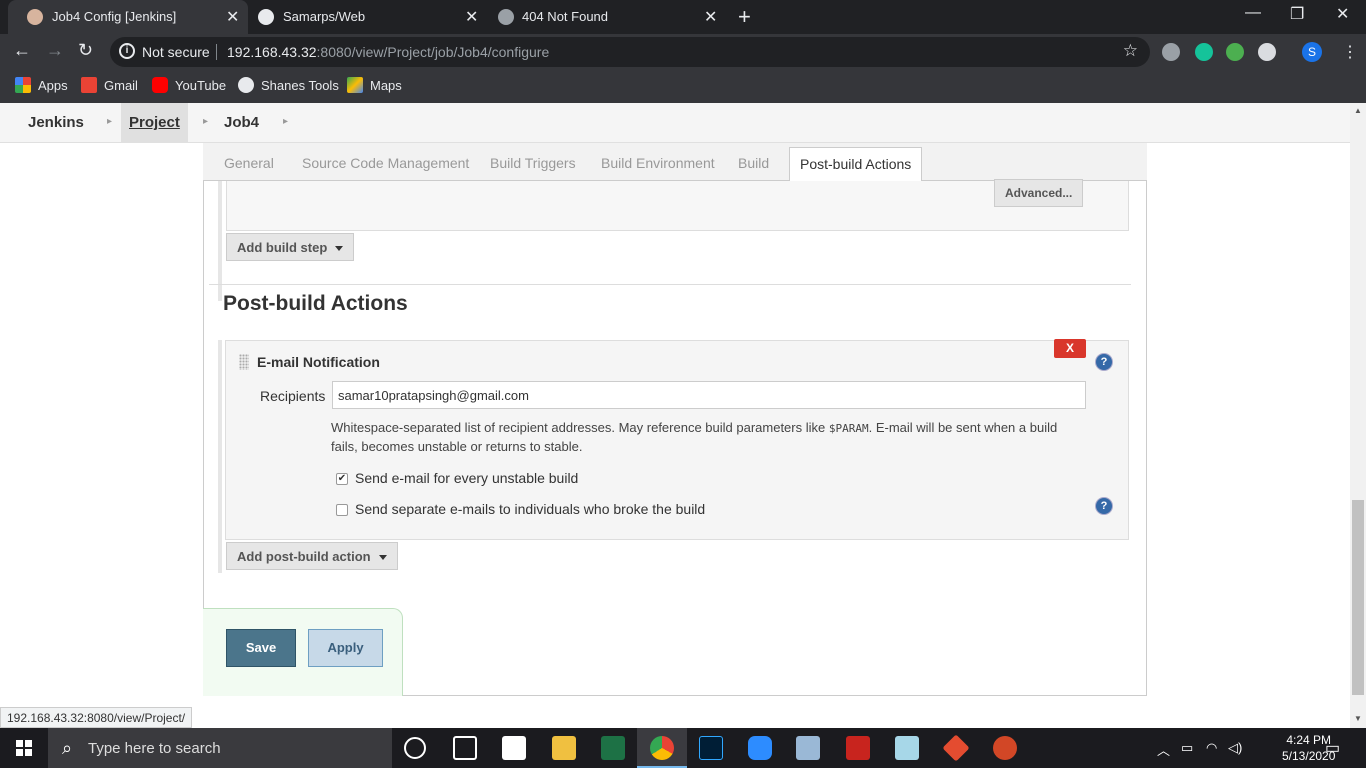  What do you see at coordinates (675, 123) in the screenshot?
I see `breadcrumb: Jenkins ▸ Project ▸ Job4 ▸` at bounding box center [675, 123].